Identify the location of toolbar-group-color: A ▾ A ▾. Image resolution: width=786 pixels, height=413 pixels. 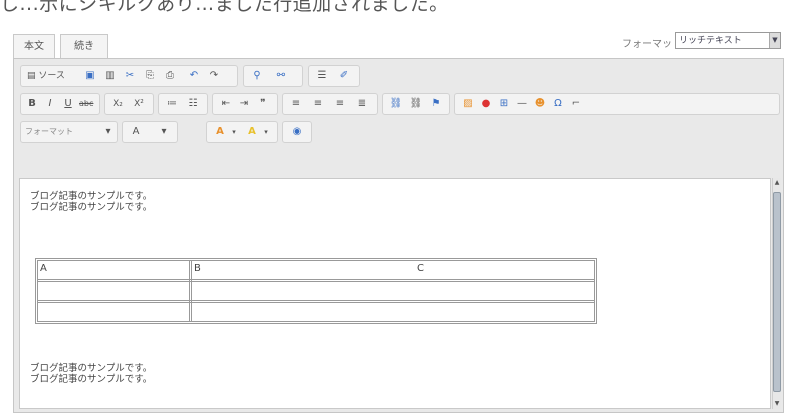
(242, 132).